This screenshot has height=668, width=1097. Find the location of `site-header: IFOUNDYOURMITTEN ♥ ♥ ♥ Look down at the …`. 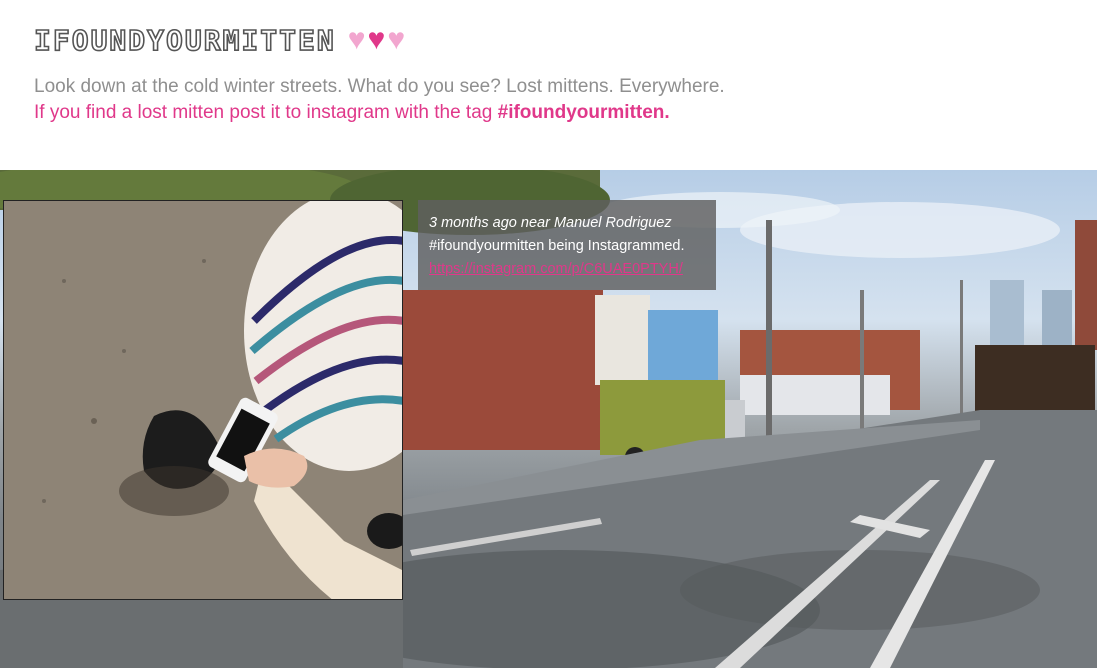

site-header: IFOUNDYOURMITTEN ♥ ♥ ♥ Look down at the … is located at coordinates (553, 72).